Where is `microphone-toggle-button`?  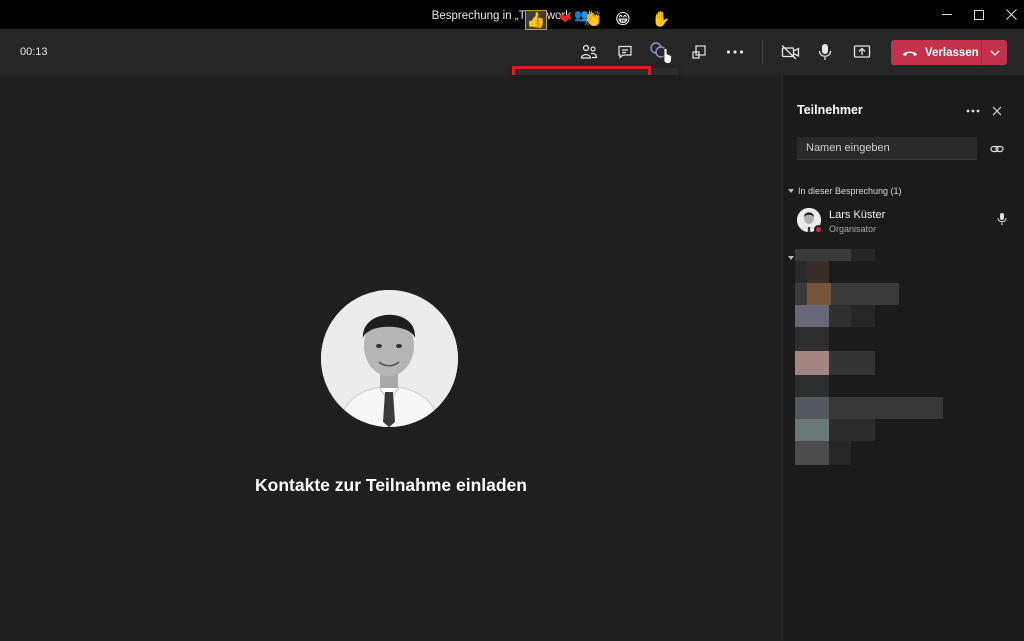 microphone-toggle-button is located at coordinates (825, 52).